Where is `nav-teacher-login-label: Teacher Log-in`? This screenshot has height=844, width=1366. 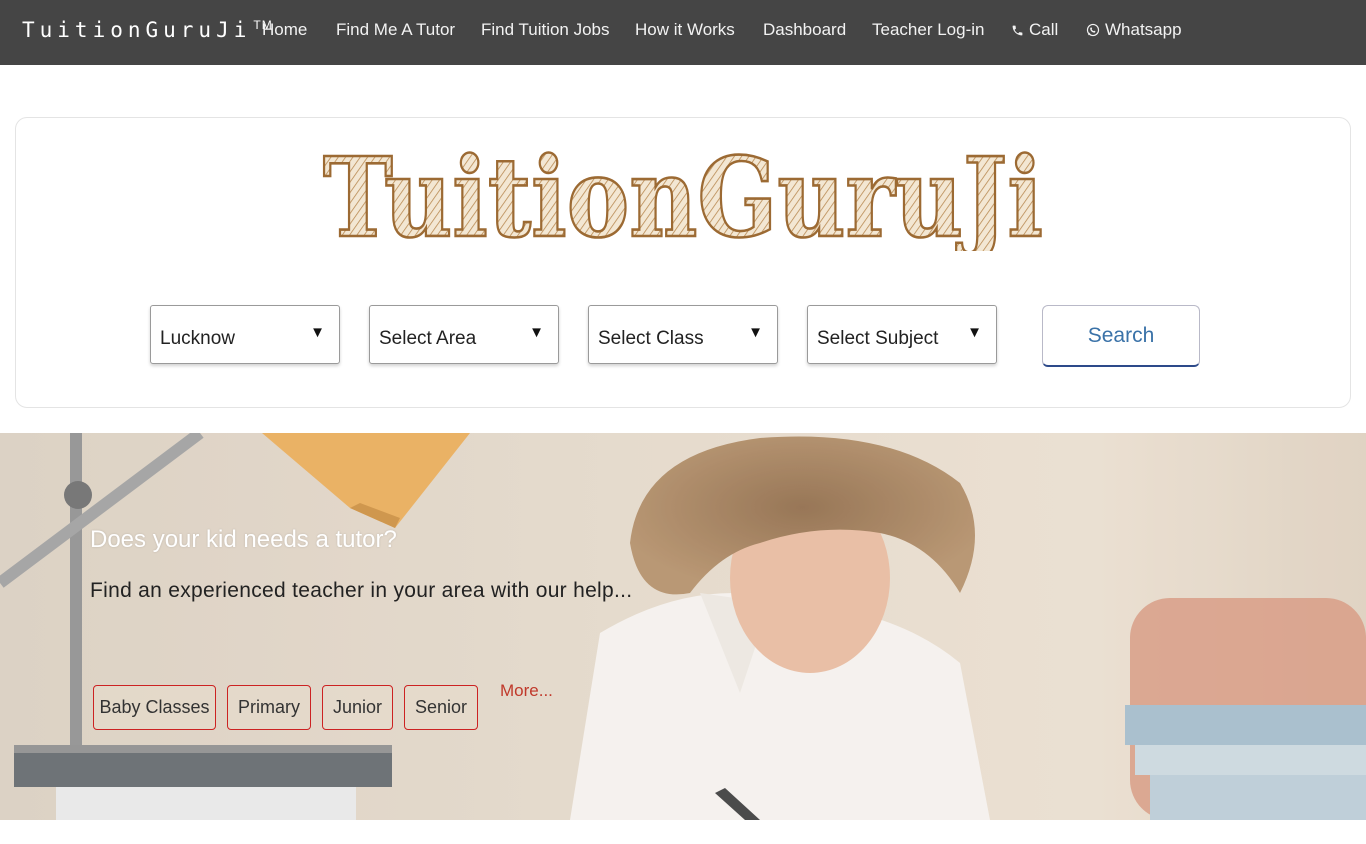 nav-teacher-login-label: Teacher Log-in is located at coordinates (928, 29).